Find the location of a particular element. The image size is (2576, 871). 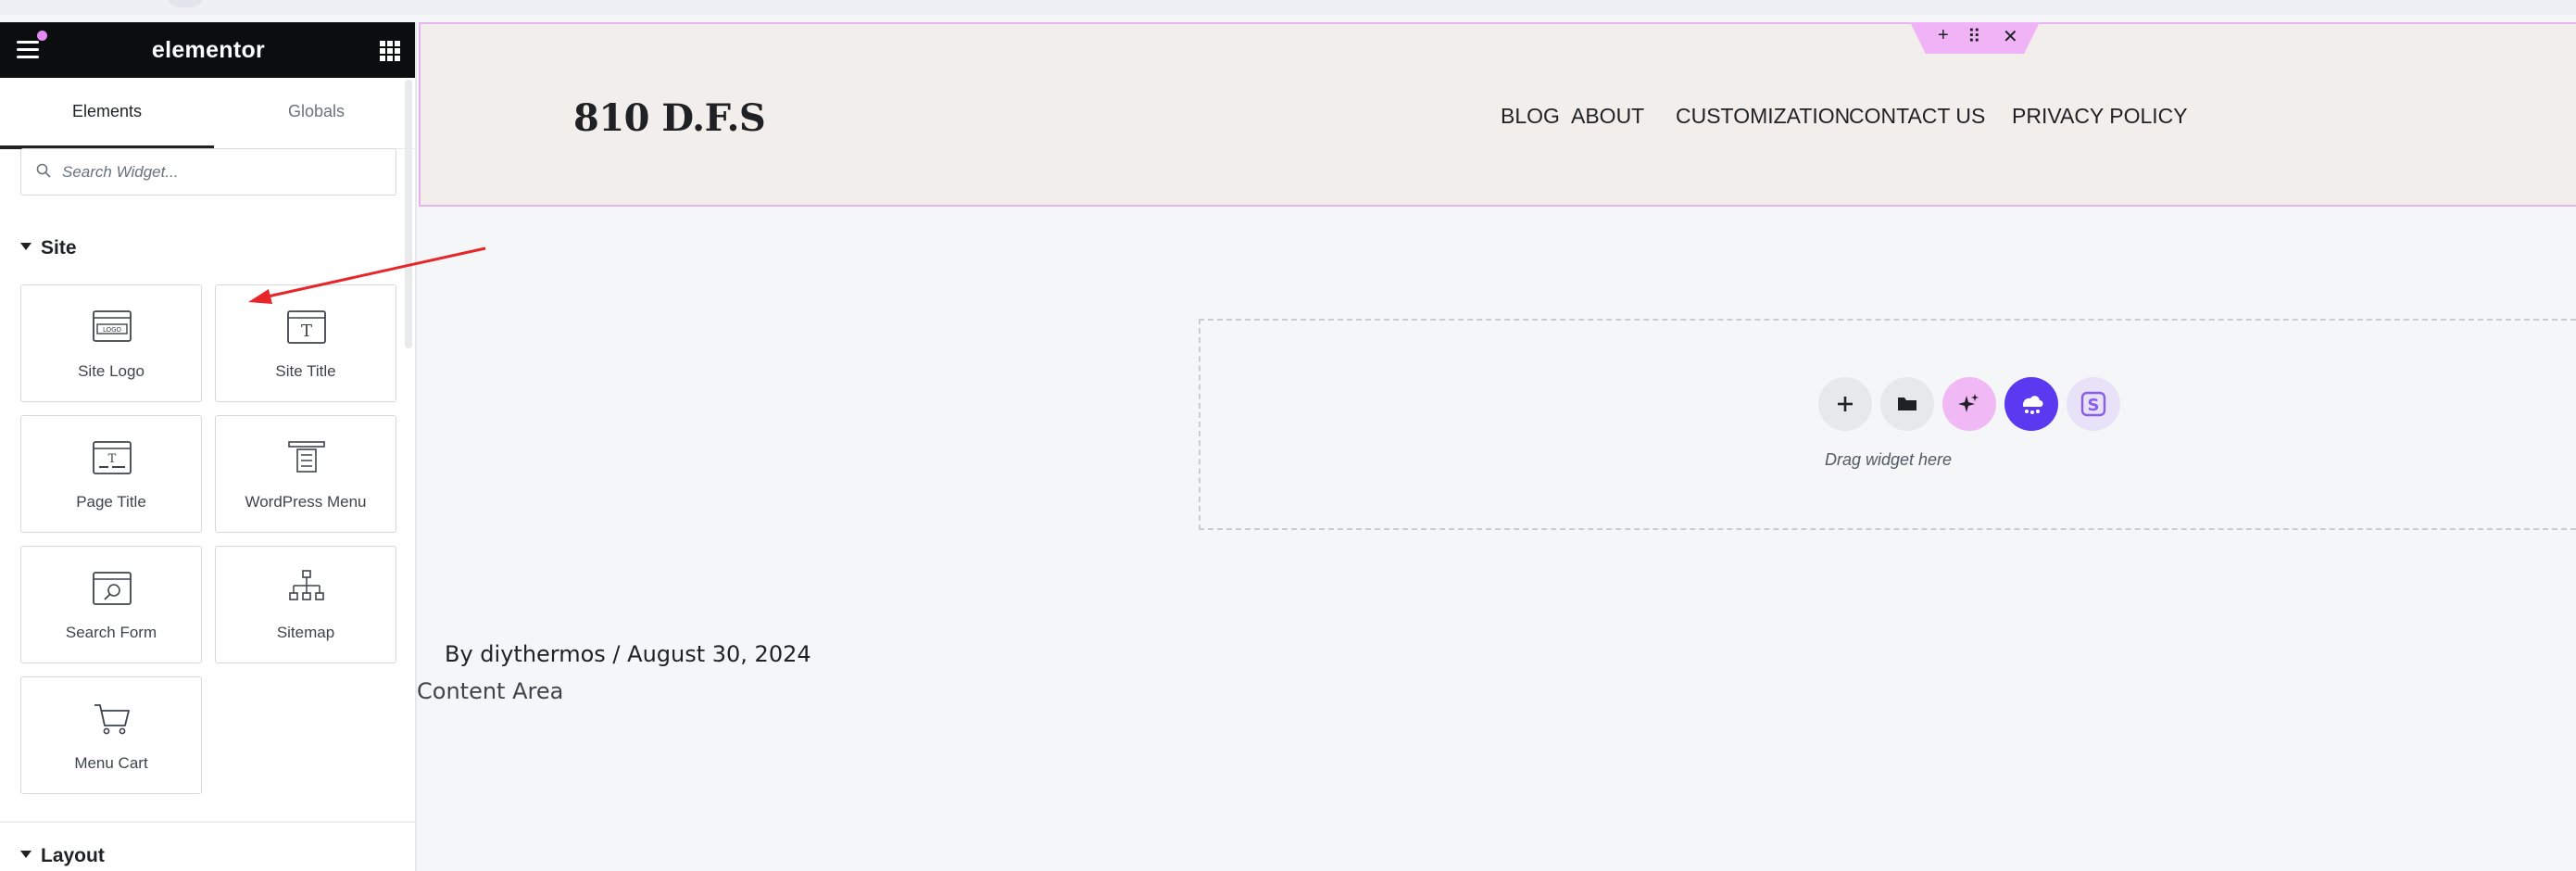

section-site-label: Site is located at coordinates (59, 248).